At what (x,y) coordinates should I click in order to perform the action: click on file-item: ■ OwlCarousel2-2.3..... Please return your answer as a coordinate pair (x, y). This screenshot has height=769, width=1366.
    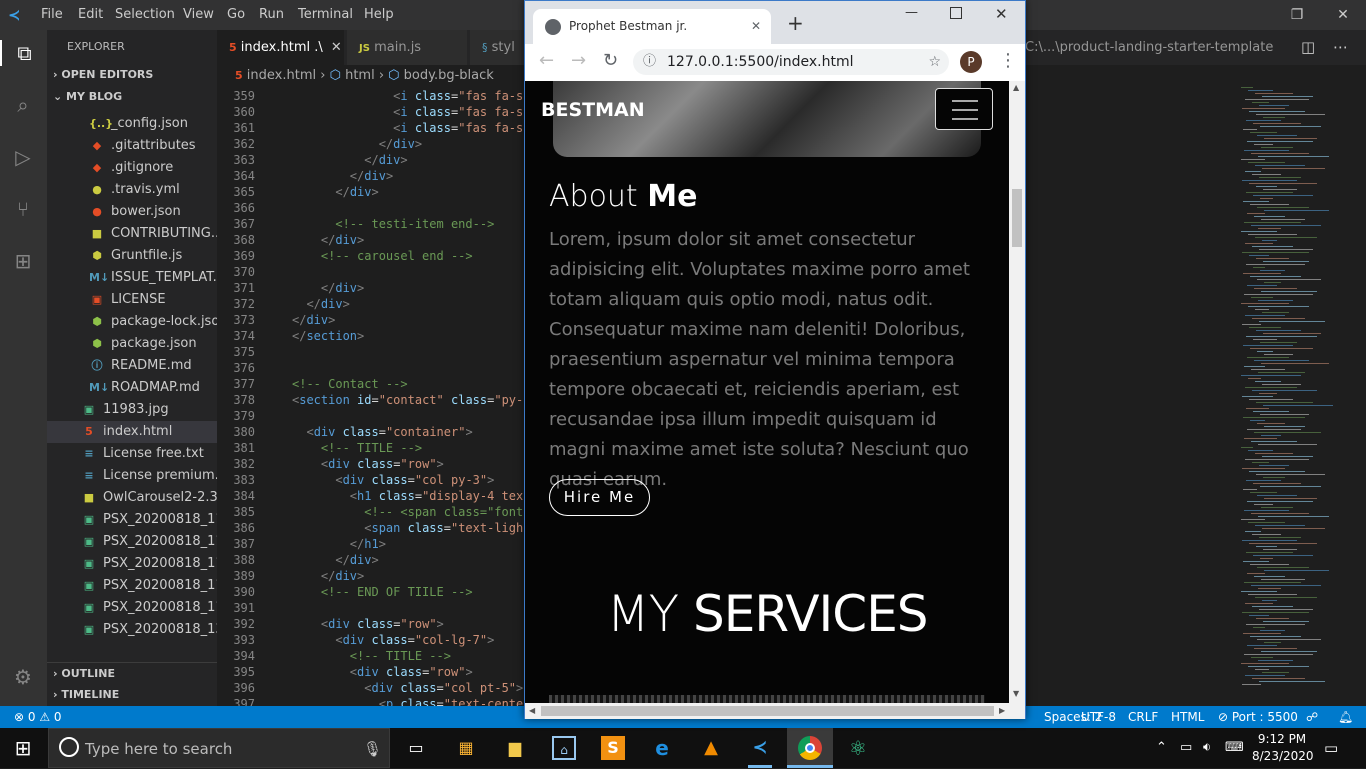
    Looking at the image, I should click on (132, 498).